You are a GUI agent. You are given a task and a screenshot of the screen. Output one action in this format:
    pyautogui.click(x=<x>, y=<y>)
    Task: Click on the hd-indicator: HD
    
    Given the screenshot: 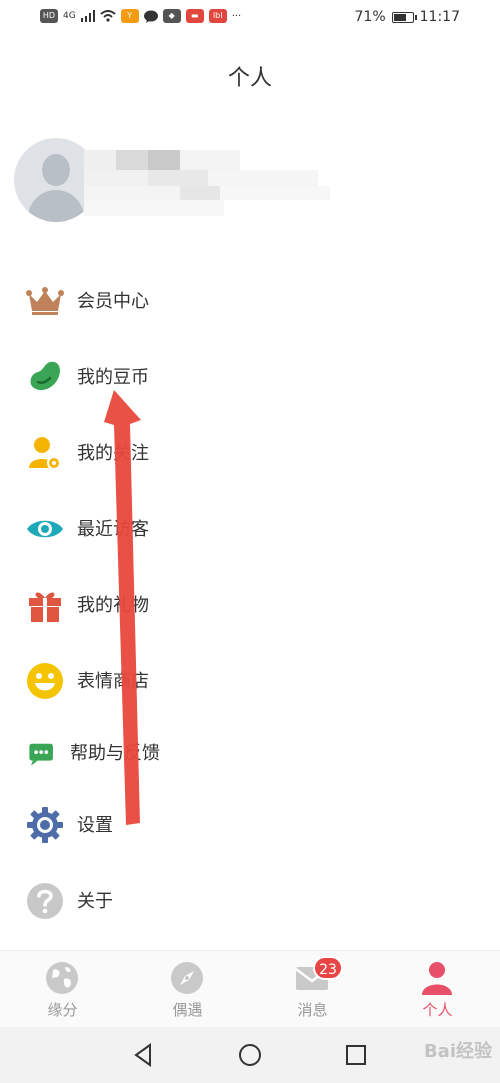 What is the action you would take?
    pyautogui.click(x=49, y=16)
    